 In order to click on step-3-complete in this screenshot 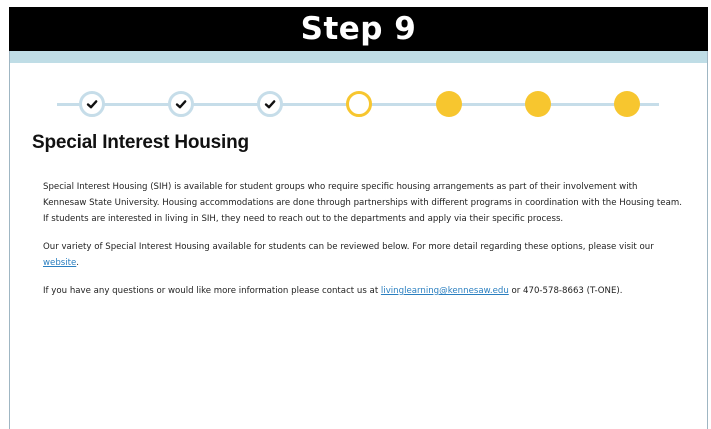, I will do `click(270, 104)`.